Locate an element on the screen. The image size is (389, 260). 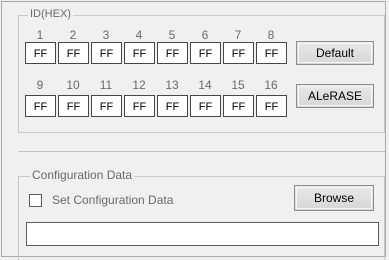
id-byte-5-field: FF is located at coordinates (172, 53).